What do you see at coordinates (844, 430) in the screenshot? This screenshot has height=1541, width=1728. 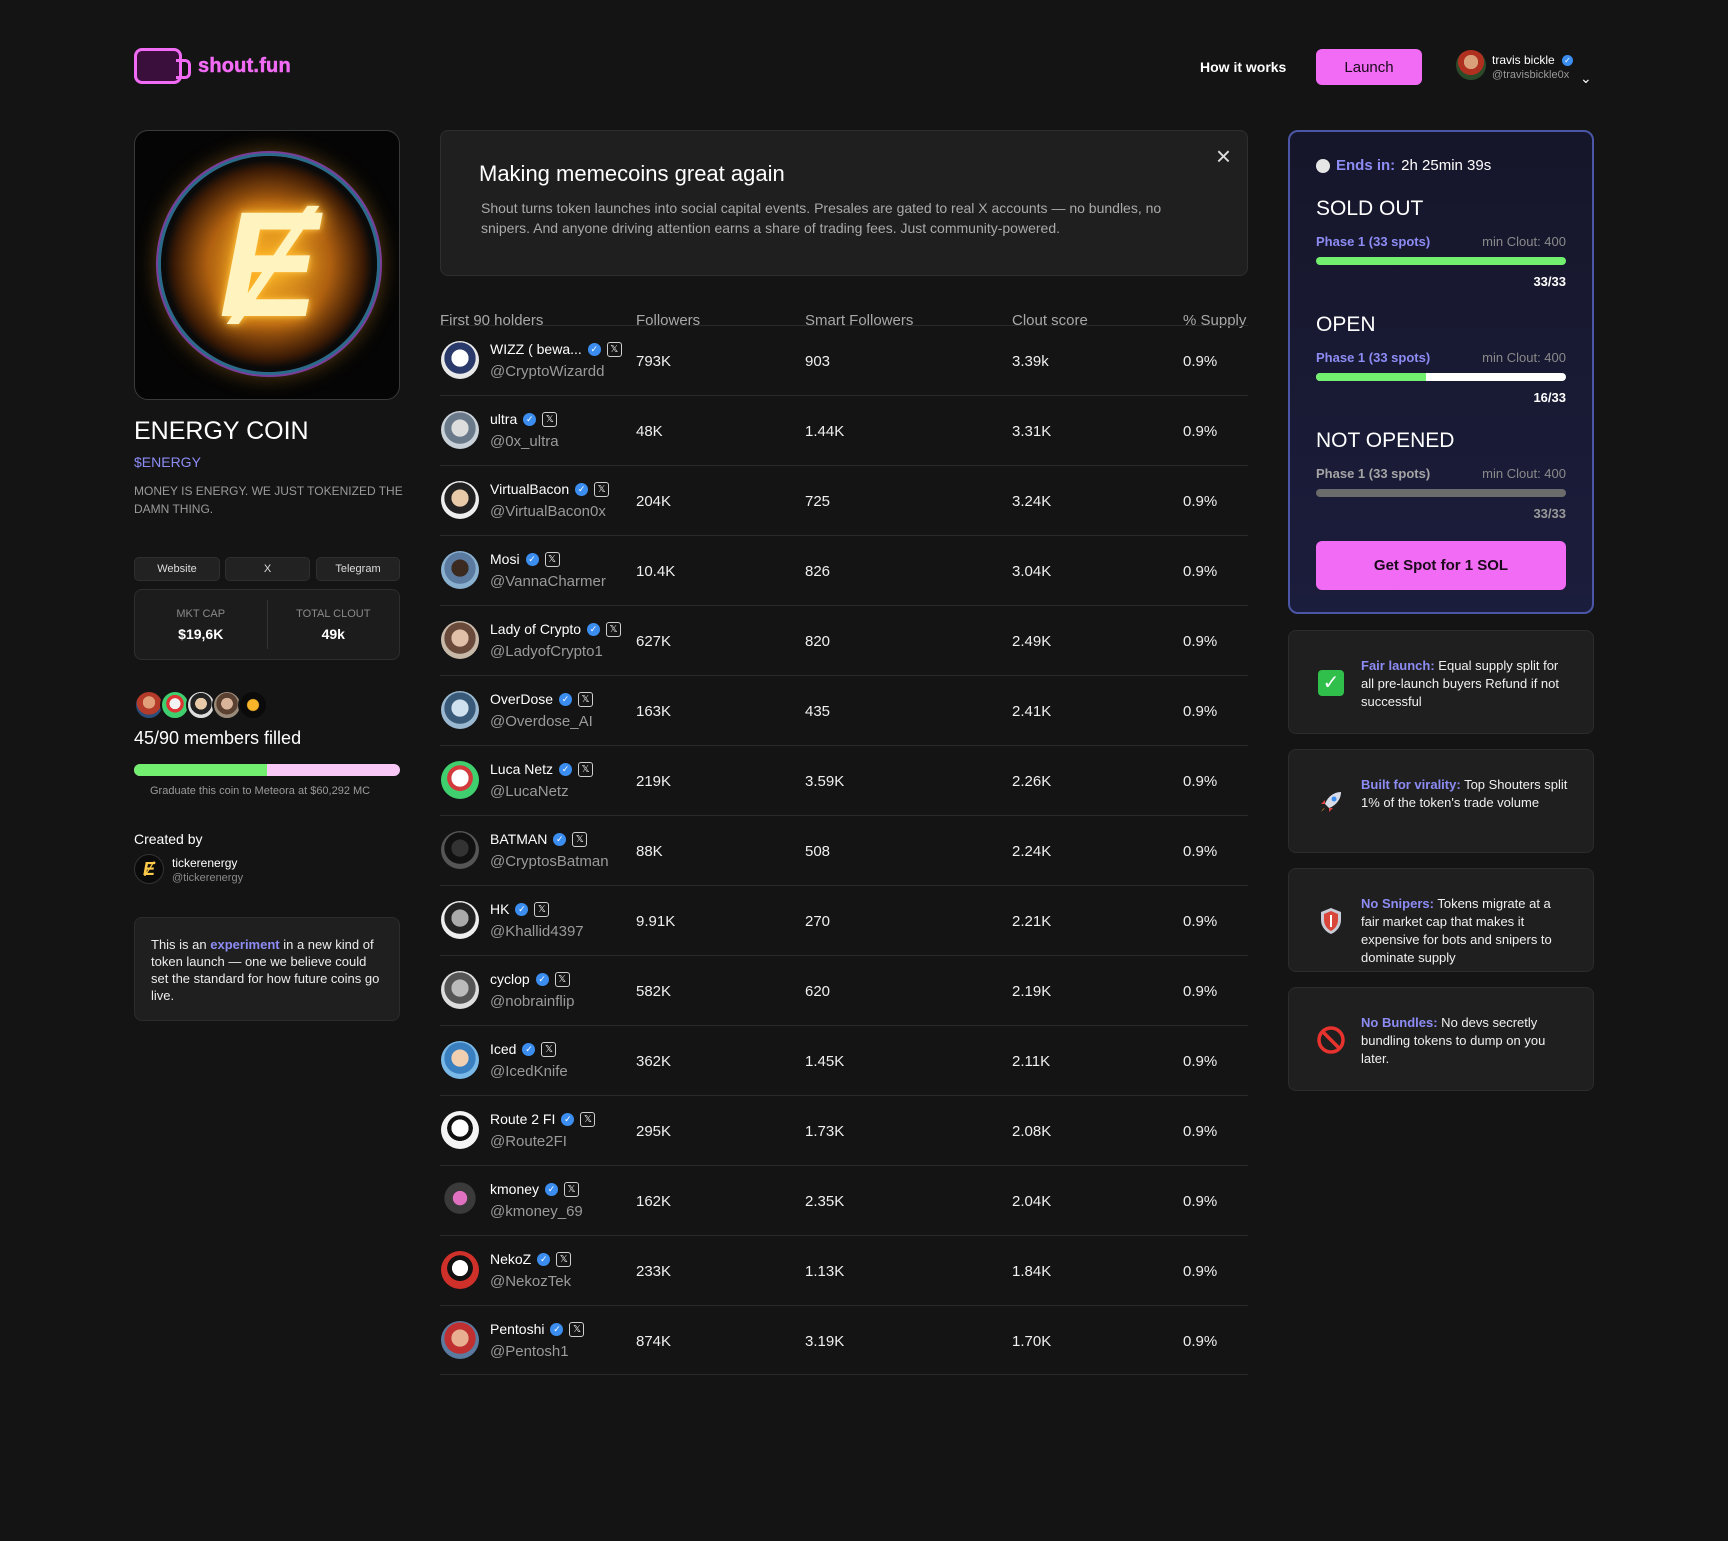 I see `table-row: ultra ✓ 𝕏 @0x_ultra 48K 1.44K 3.31K 0.9%` at bounding box center [844, 430].